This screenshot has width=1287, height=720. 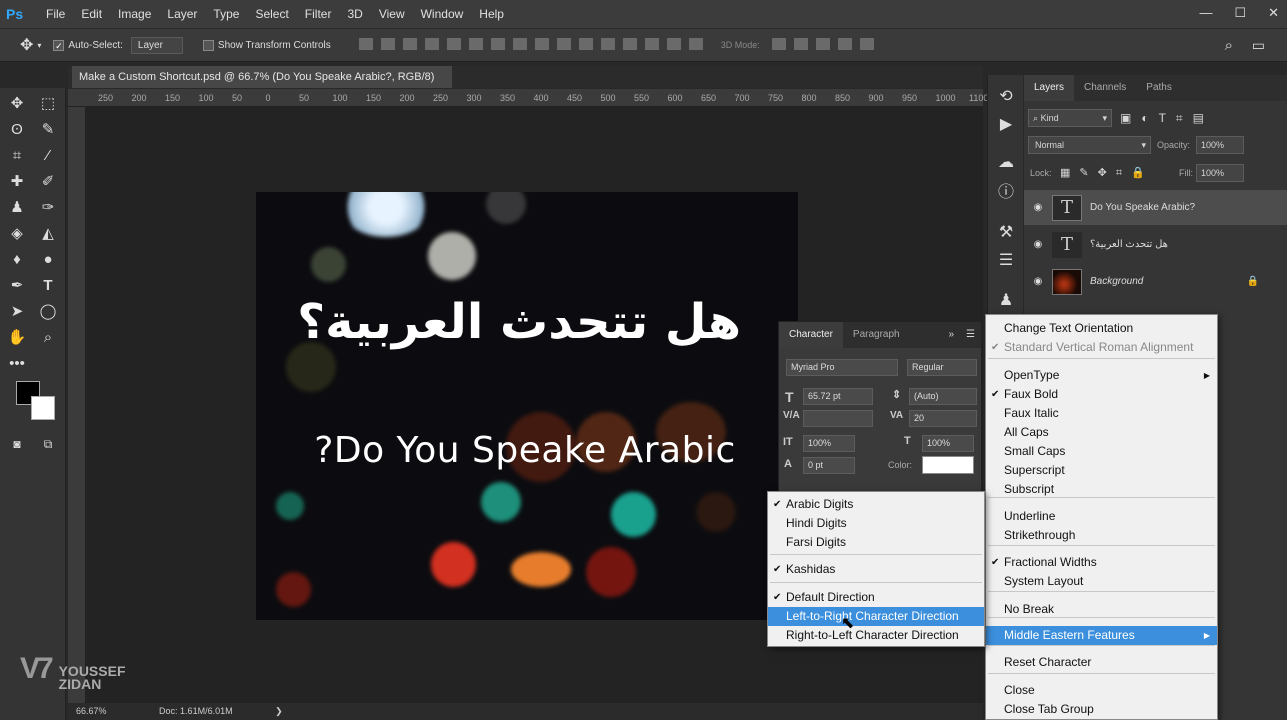 I want to click on submenu-item-hindi-digits: Hindi Digits, so click(x=876, y=523).